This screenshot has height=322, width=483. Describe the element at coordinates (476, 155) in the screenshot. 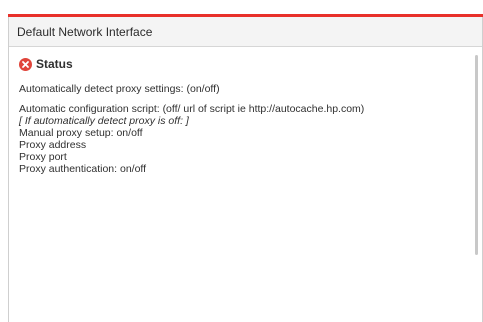

I see `vertical-scrollbar` at that location.